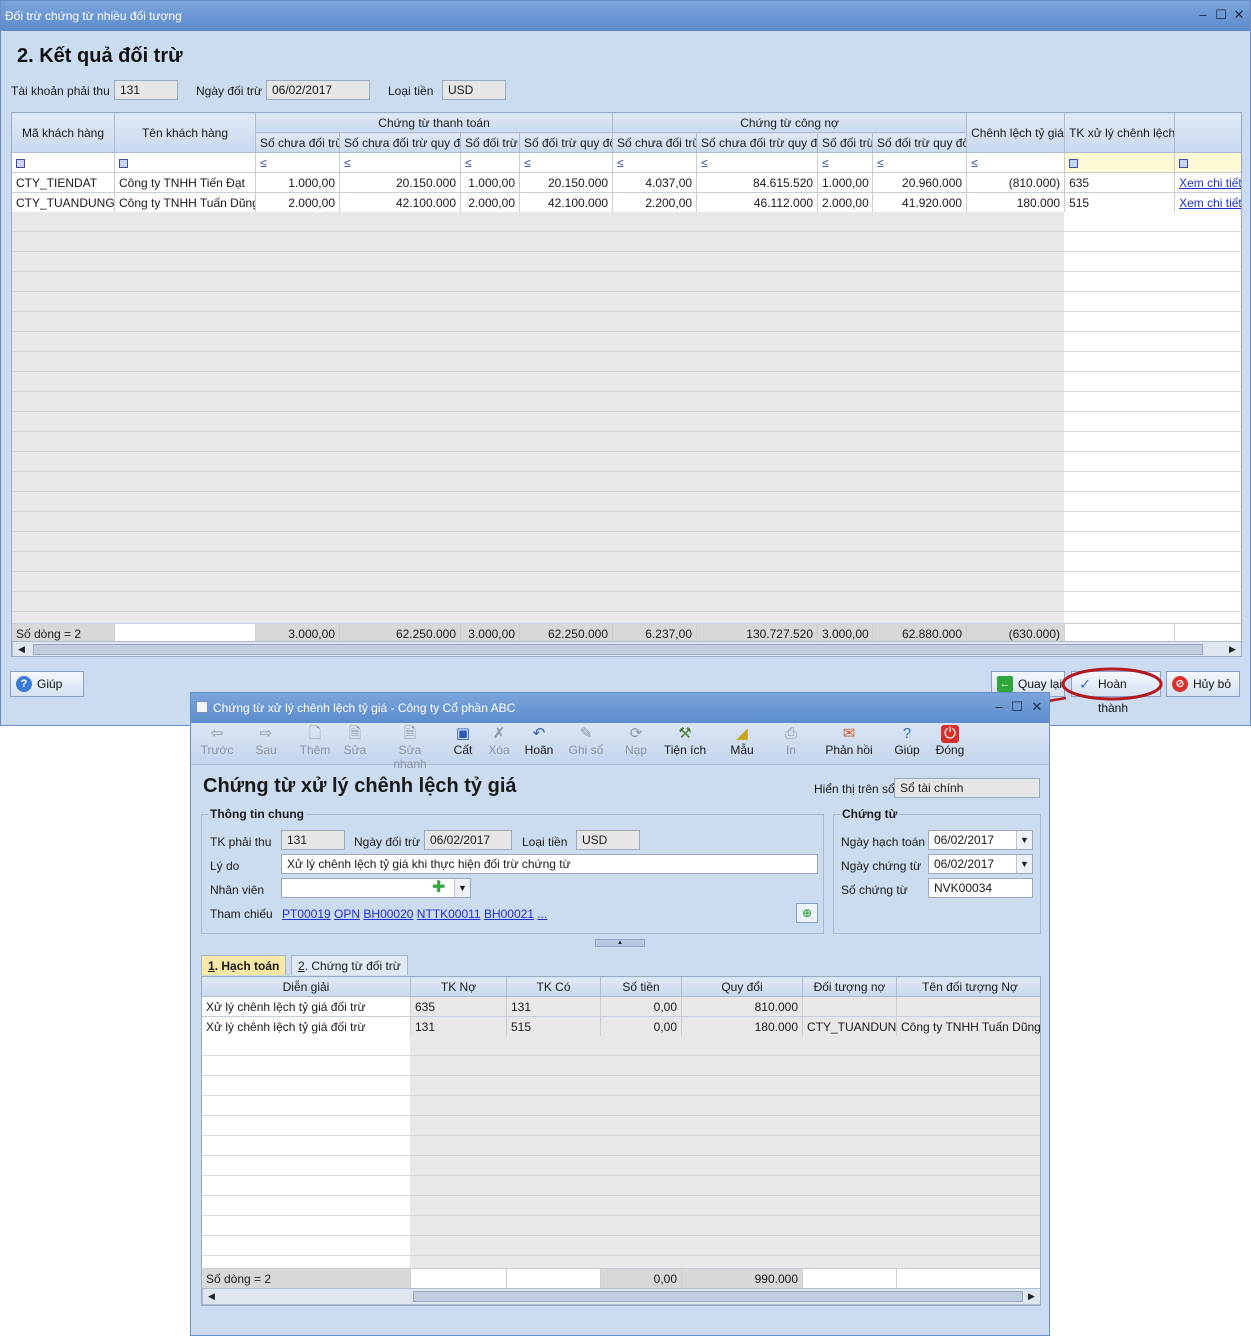  Describe the element at coordinates (967, 788) in the screenshot. I see `display-field: Sổ tài chính` at that location.